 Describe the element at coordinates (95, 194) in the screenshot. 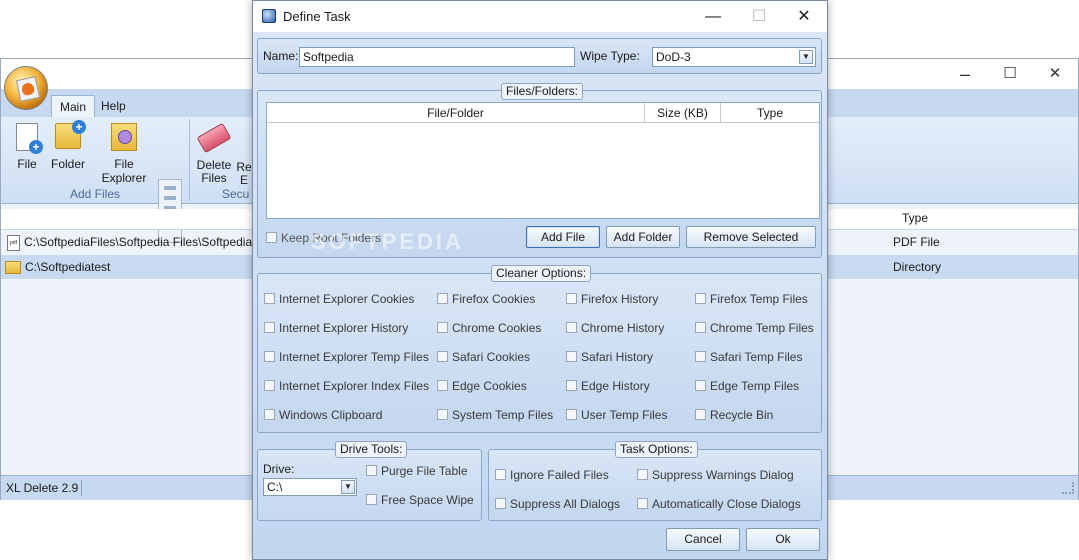

I see `group-label-add-files: Add Files` at that location.